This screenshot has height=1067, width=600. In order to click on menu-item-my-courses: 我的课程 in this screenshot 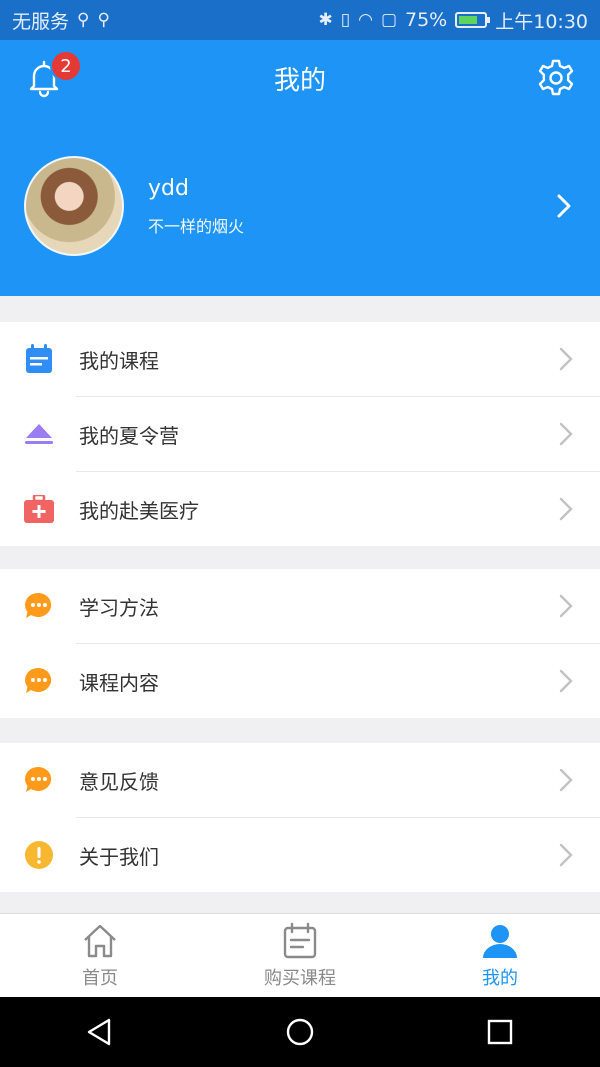, I will do `click(300, 359)`.